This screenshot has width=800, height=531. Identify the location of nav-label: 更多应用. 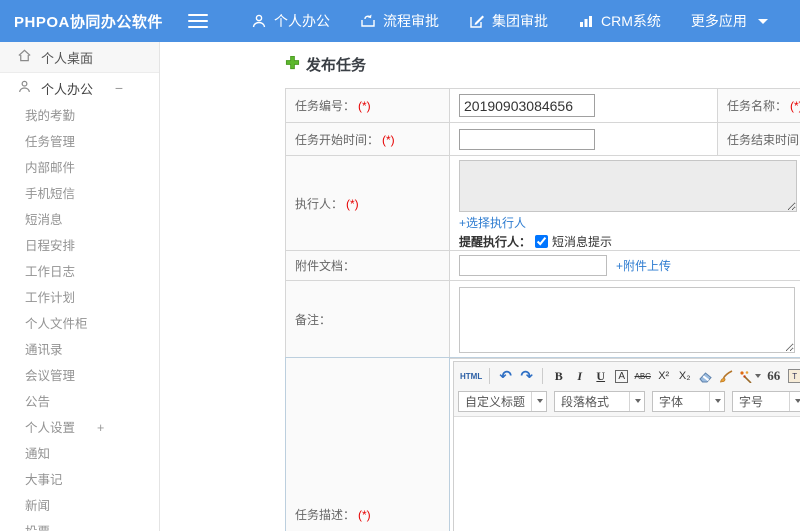
(718, 21).